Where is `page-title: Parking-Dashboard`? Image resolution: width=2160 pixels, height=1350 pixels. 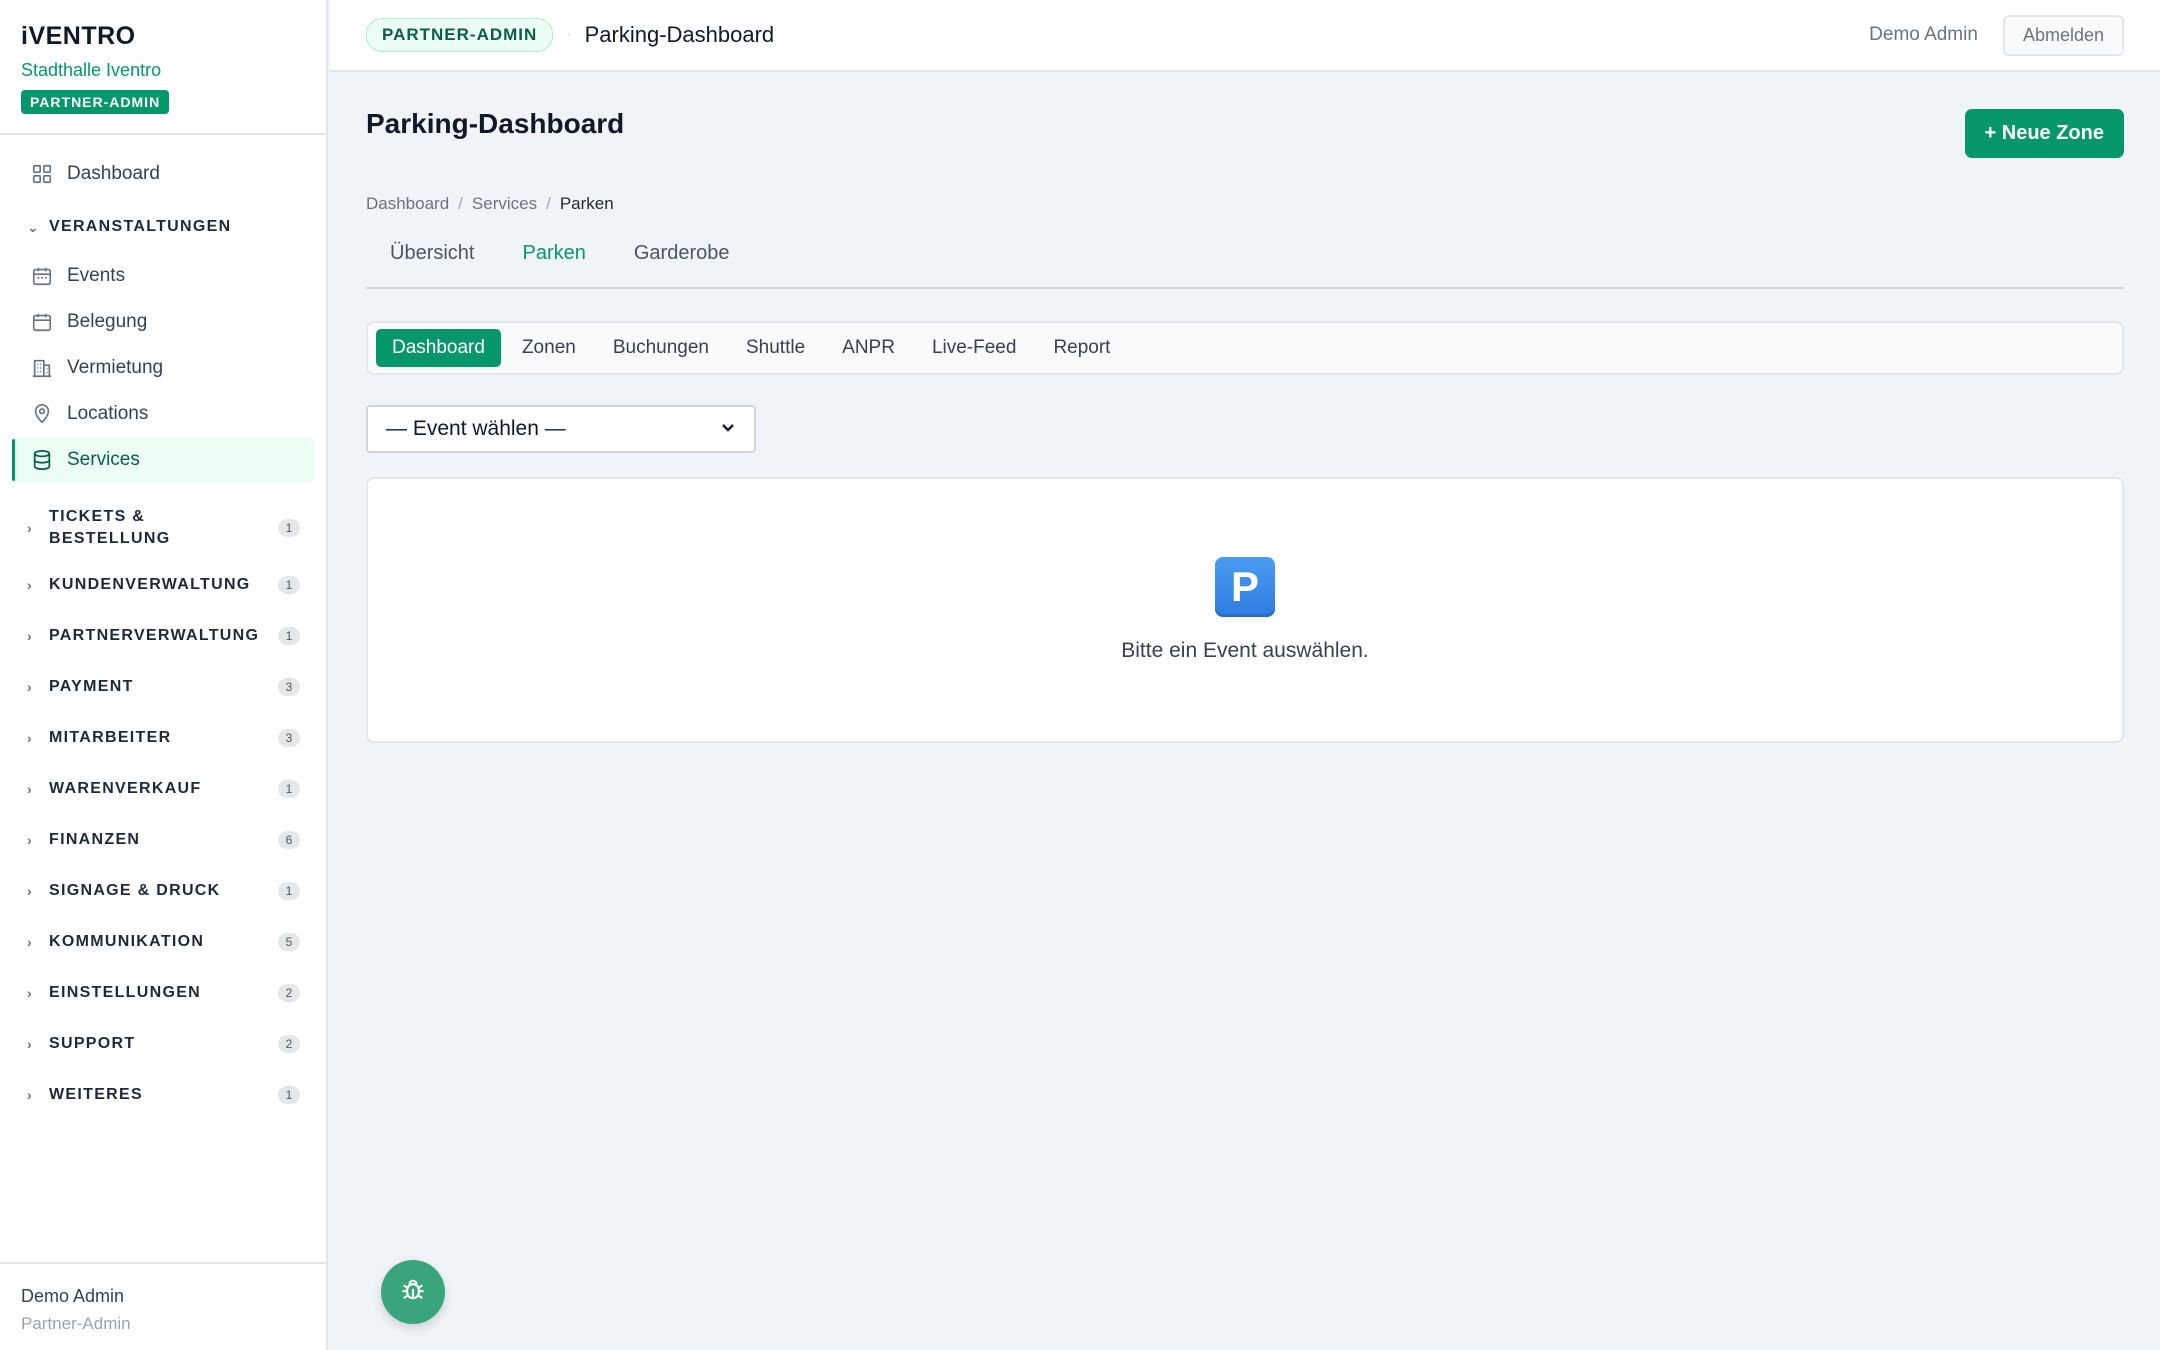
page-title: Parking-Dashboard is located at coordinates (495, 123).